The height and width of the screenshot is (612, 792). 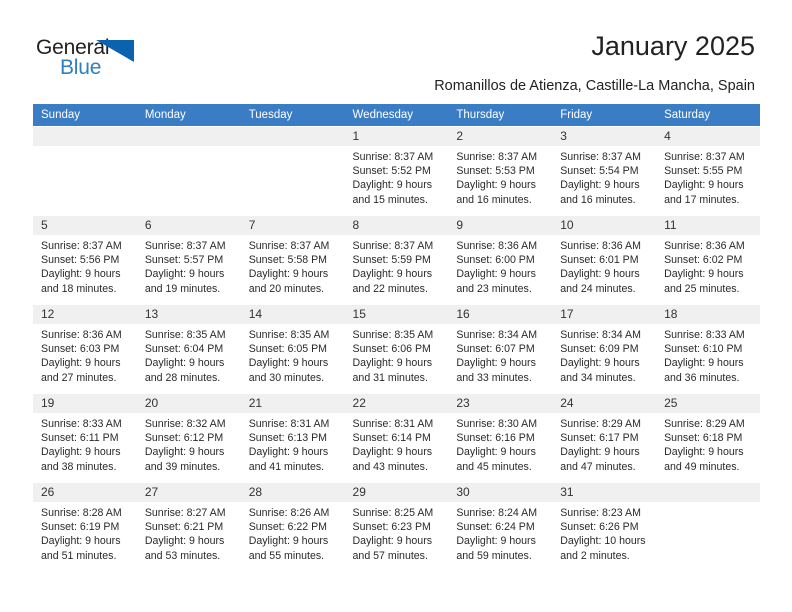 What do you see at coordinates (604, 115) in the screenshot?
I see `weekday-header-friday: Friday` at bounding box center [604, 115].